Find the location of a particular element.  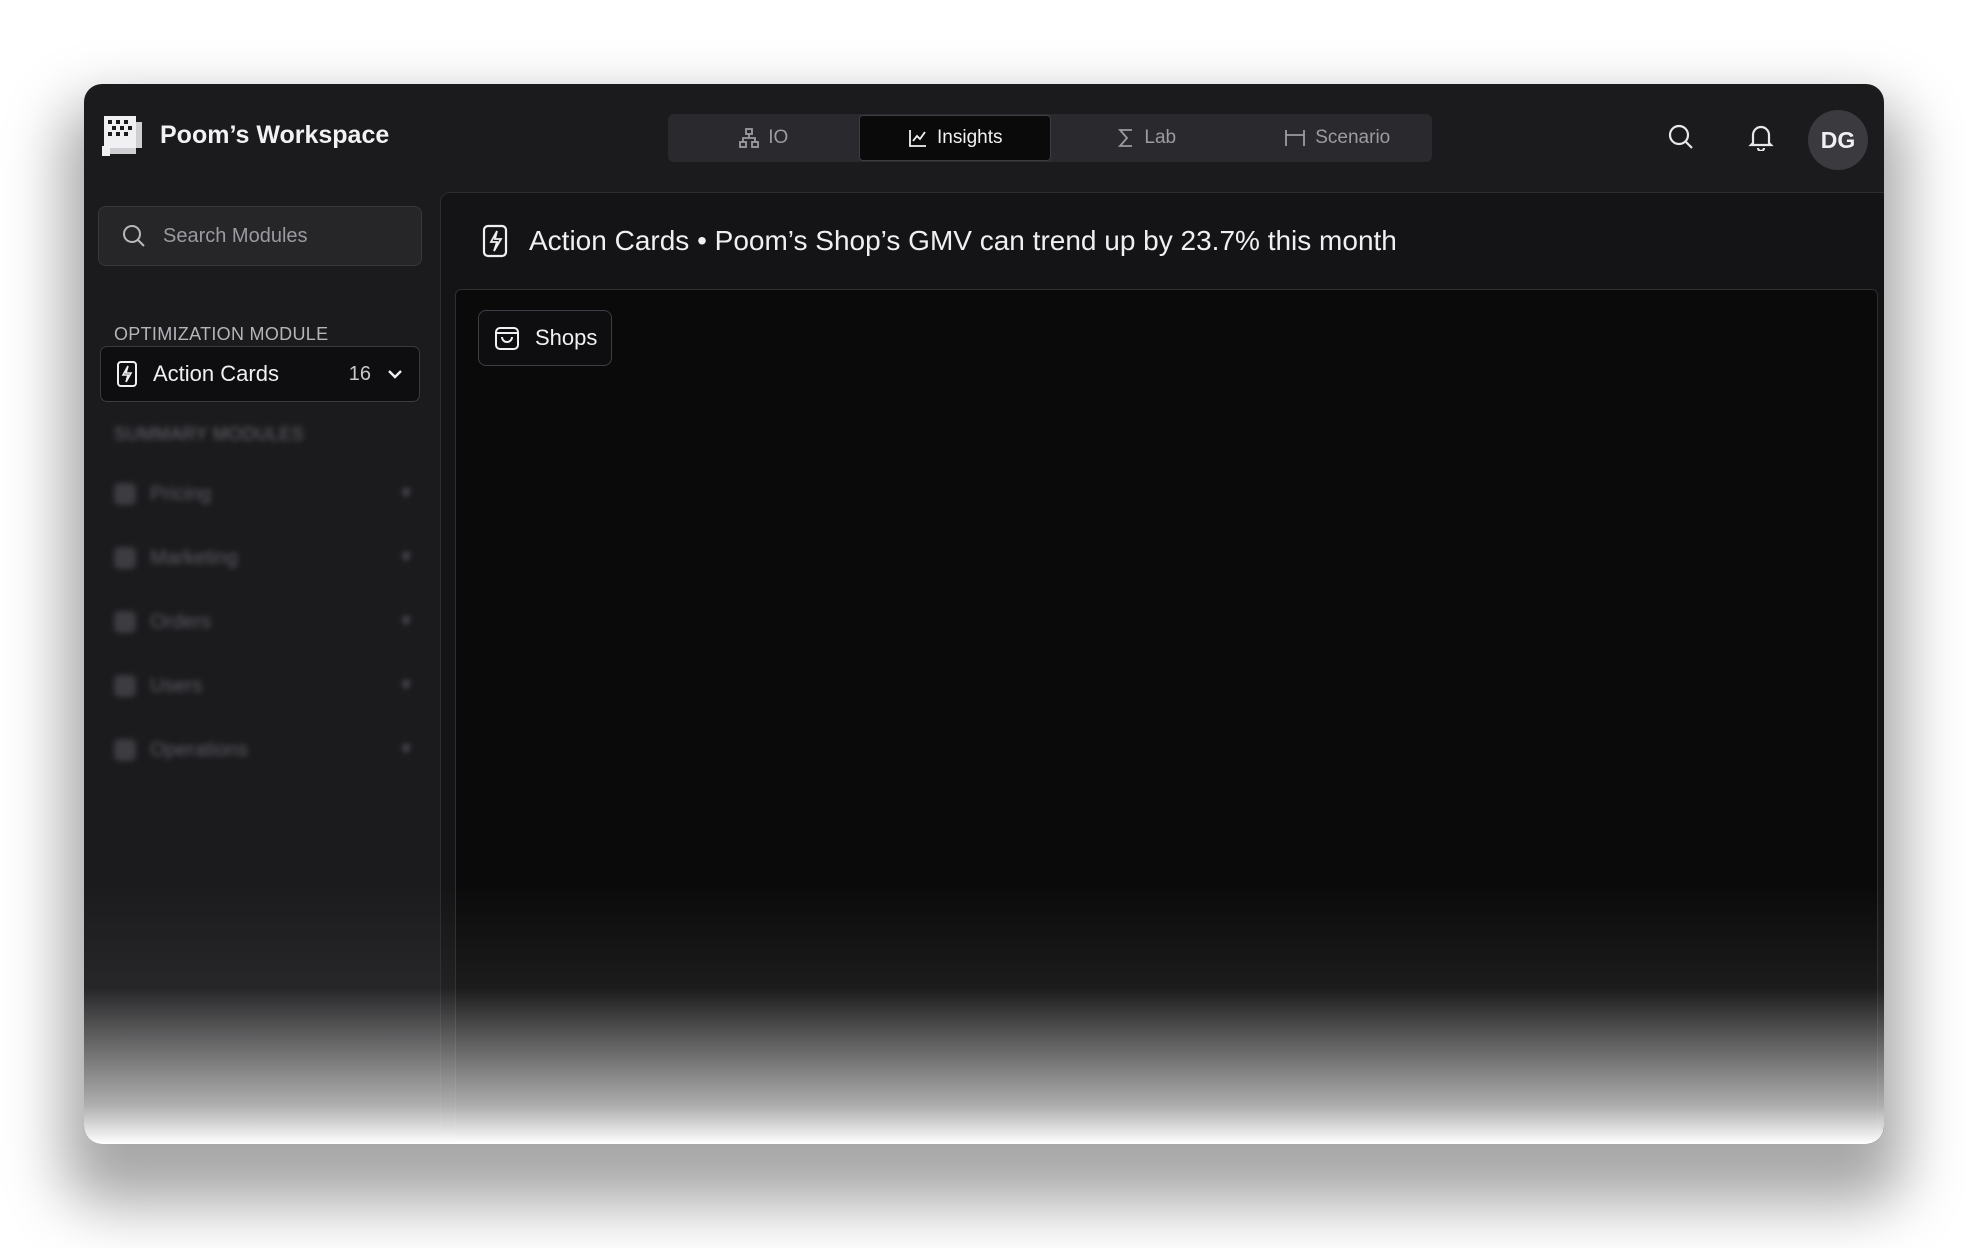

sidebar-item-label: Operations is located at coordinates (199, 749).